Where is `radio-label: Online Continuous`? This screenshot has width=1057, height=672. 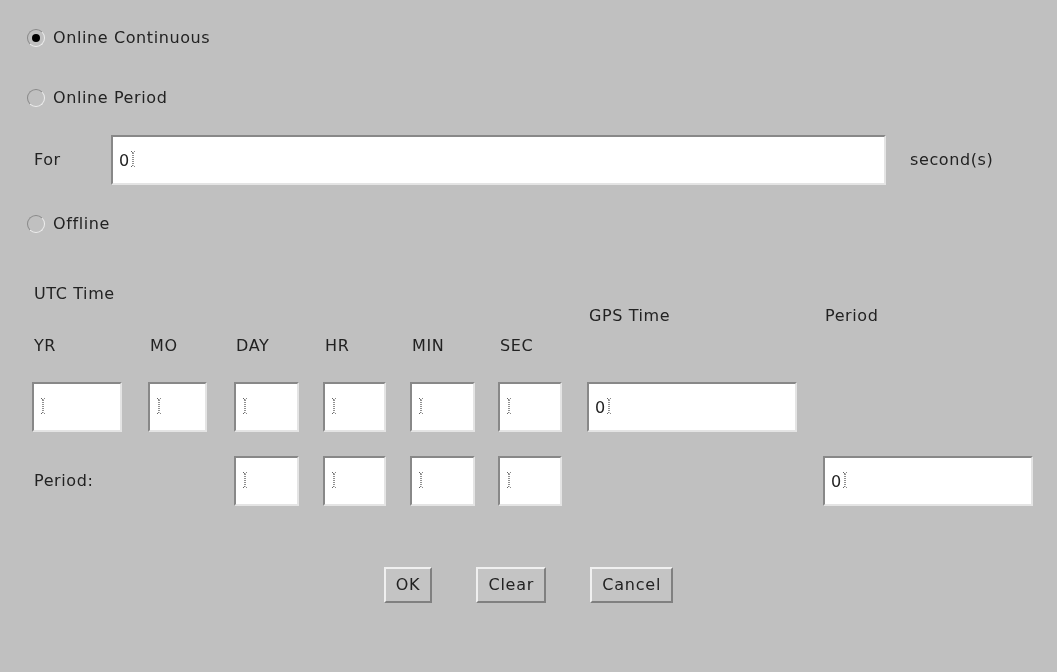 radio-label: Online Continuous is located at coordinates (132, 38).